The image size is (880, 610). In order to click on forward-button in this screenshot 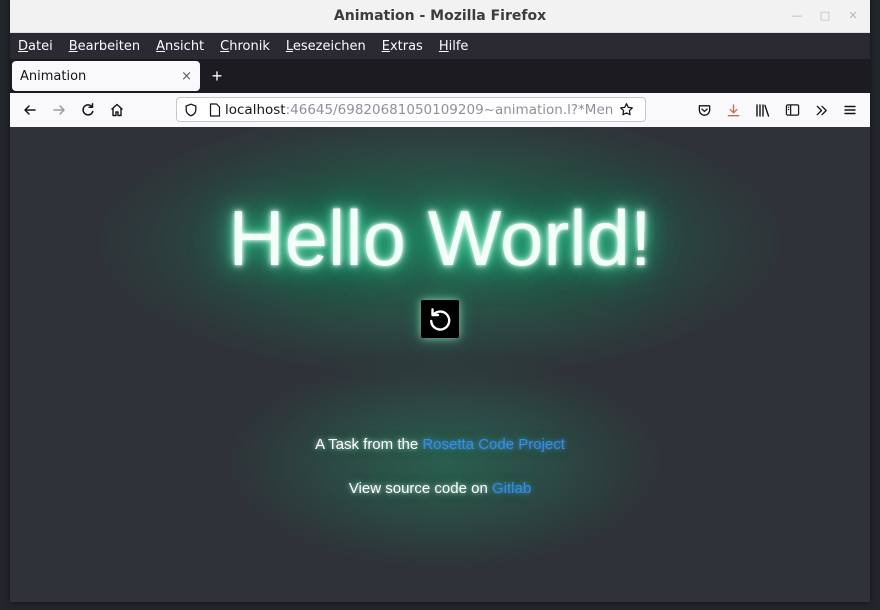, I will do `click(59, 110)`.